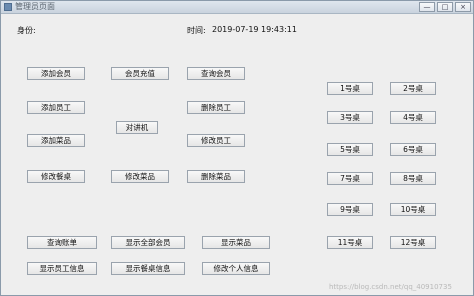 Image resolution: width=474 pixels, height=296 pixels. I want to click on table-9-button: 9号桌, so click(350, 209).